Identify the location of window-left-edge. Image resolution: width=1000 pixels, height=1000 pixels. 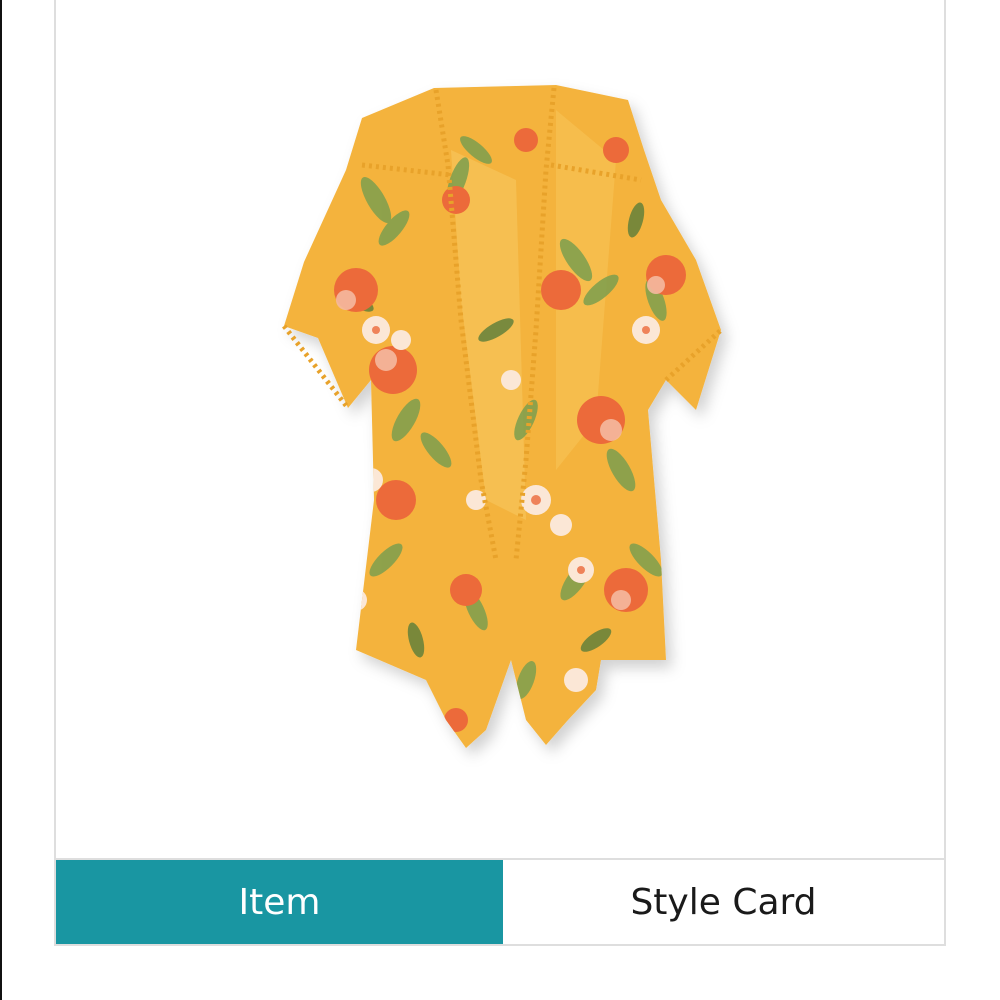
(1, 500).